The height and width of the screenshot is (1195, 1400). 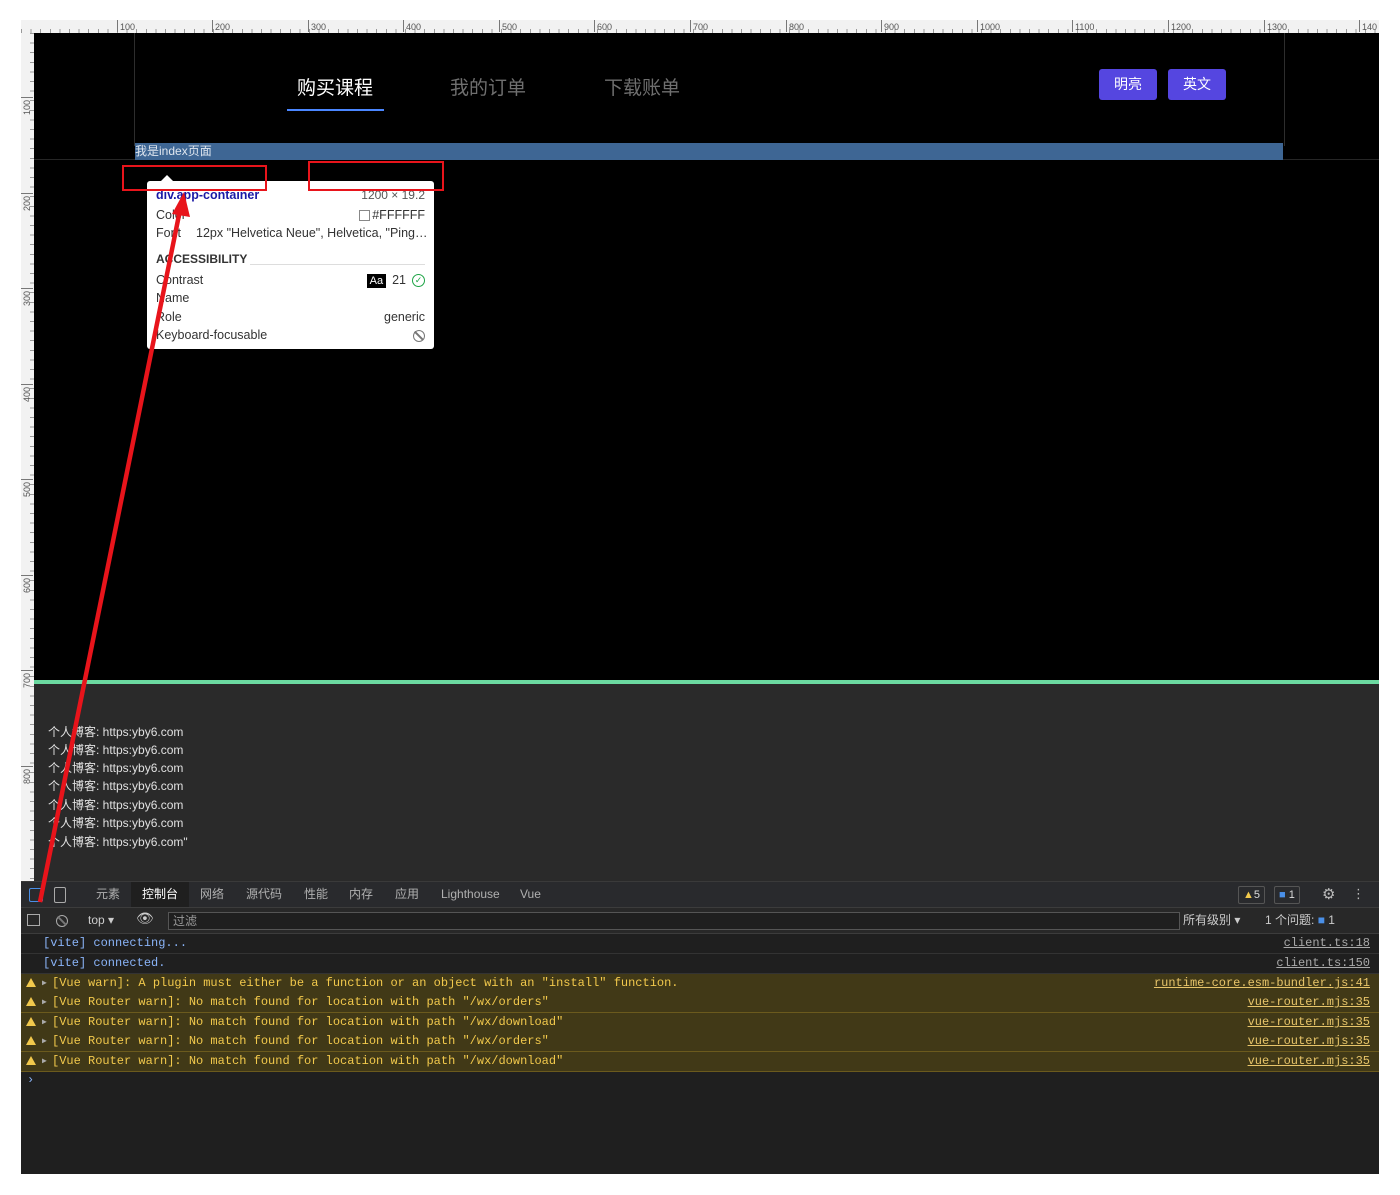 What do you see at coordinates (181, 204) in the screenshot?
I see `annotation-arrow-head` at bounding box center [181, 204].